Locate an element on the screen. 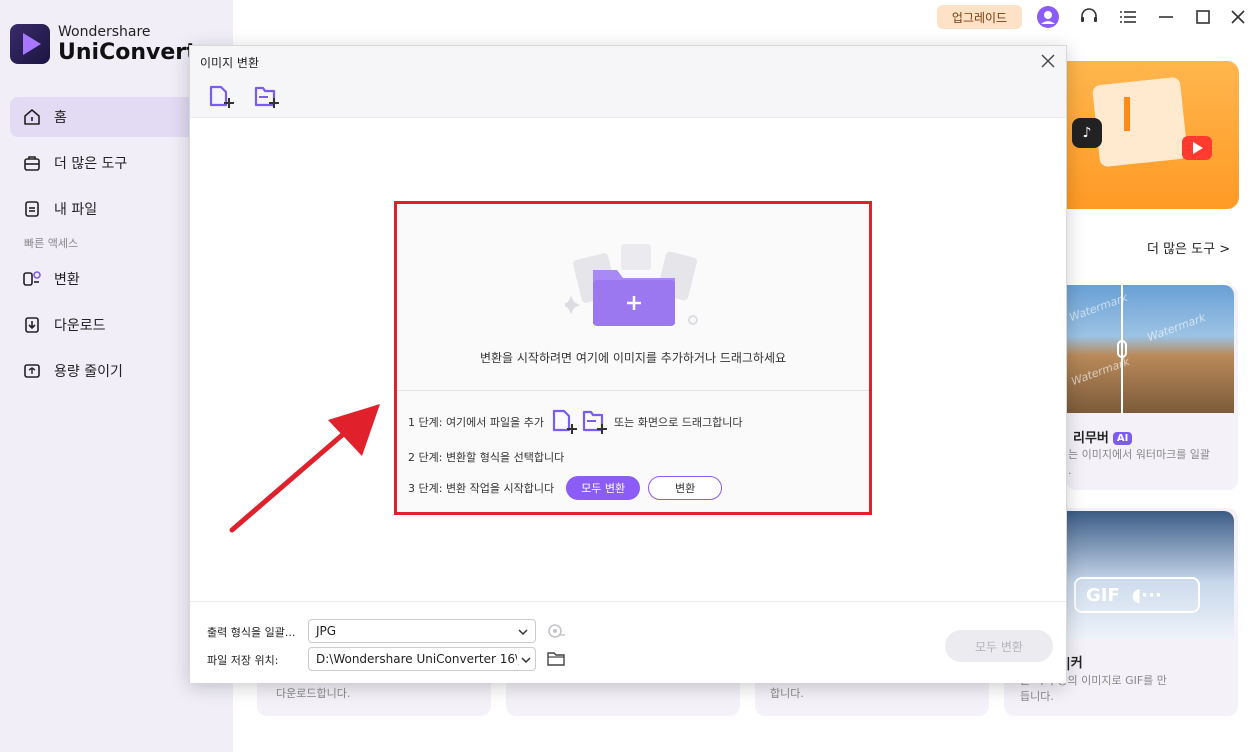 Image resolution: width=1252 pixels, height=752 pixels. sidebar-item-label: 용량 줄이기 is located at coordinates (88, 372).